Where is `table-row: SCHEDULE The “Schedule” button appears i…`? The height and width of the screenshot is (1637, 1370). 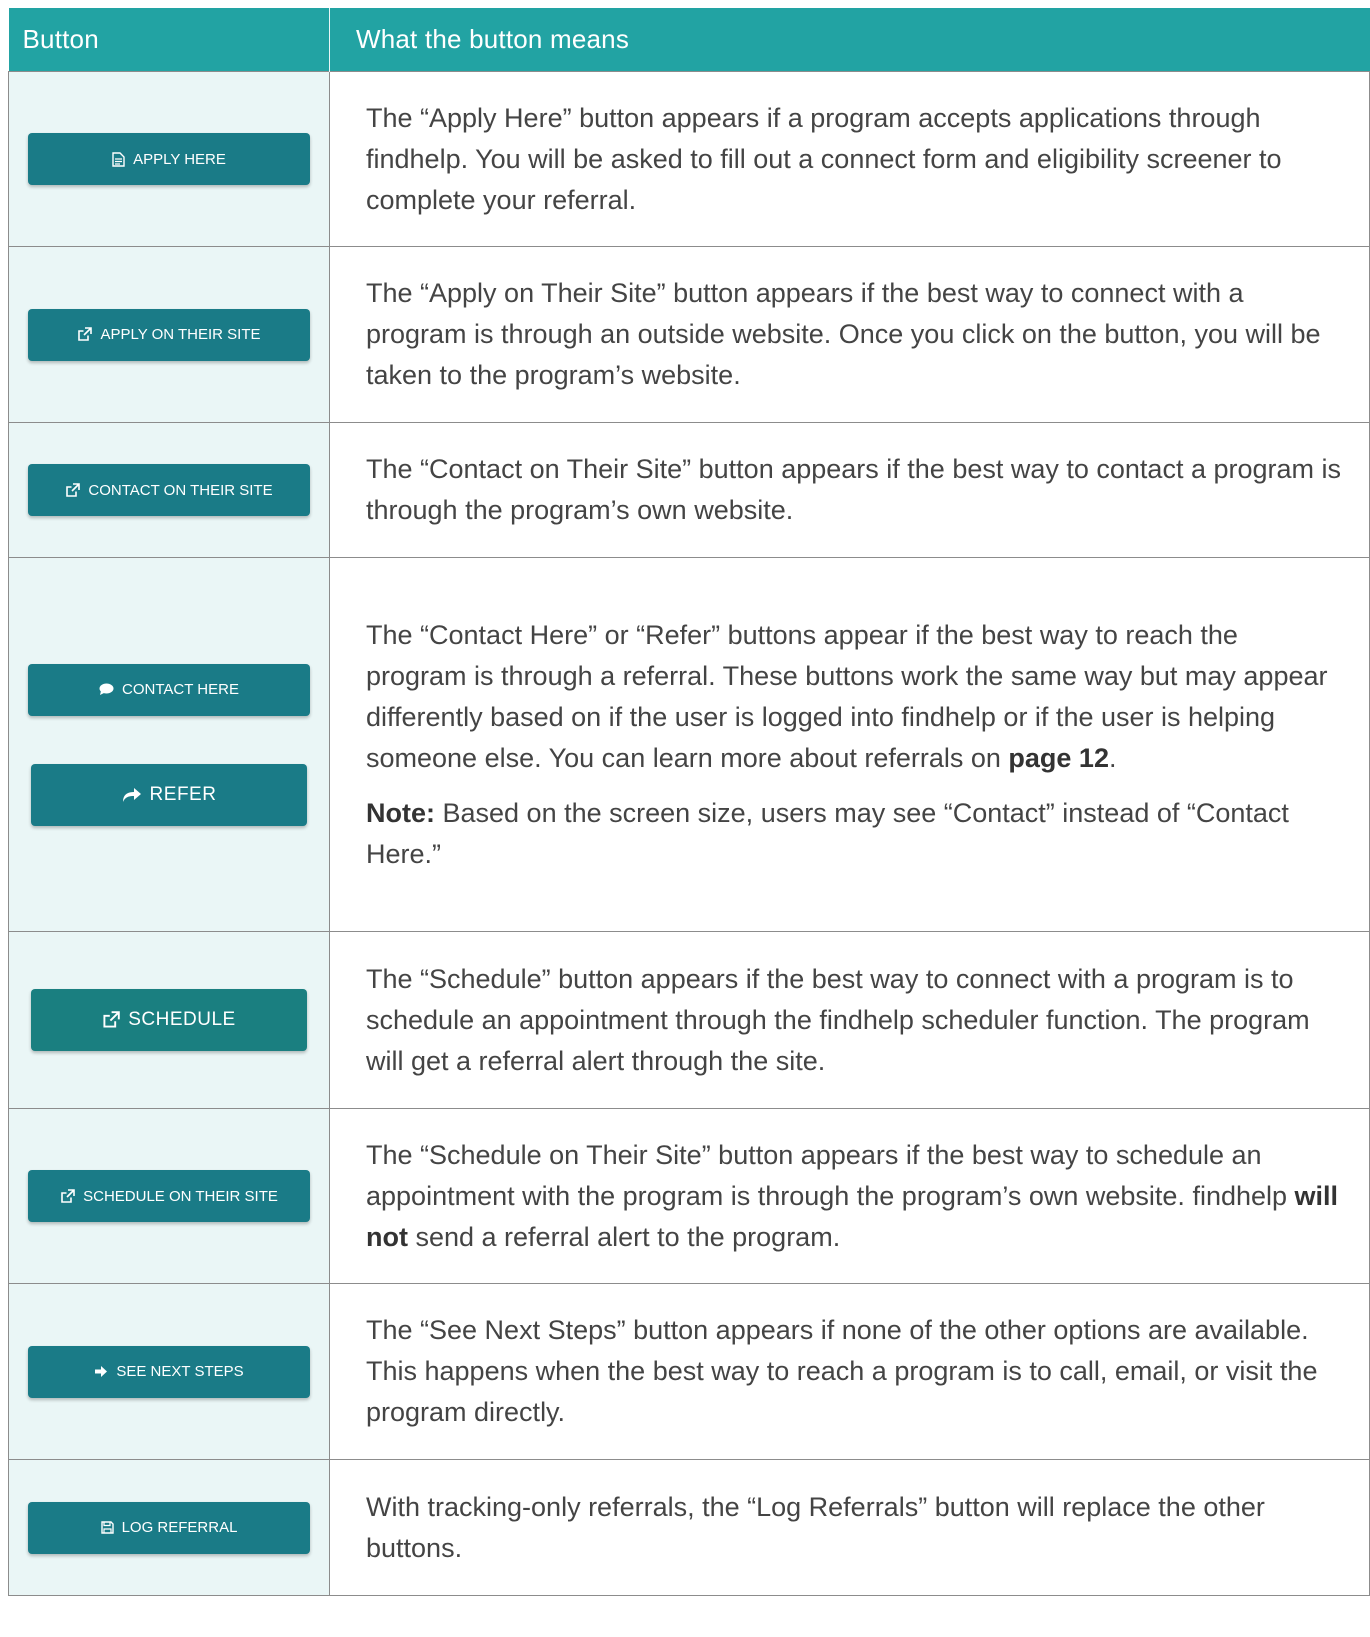
table-row: SCHEDULE The “Schedule” button appears i… is located at coordinates (689, 1020).